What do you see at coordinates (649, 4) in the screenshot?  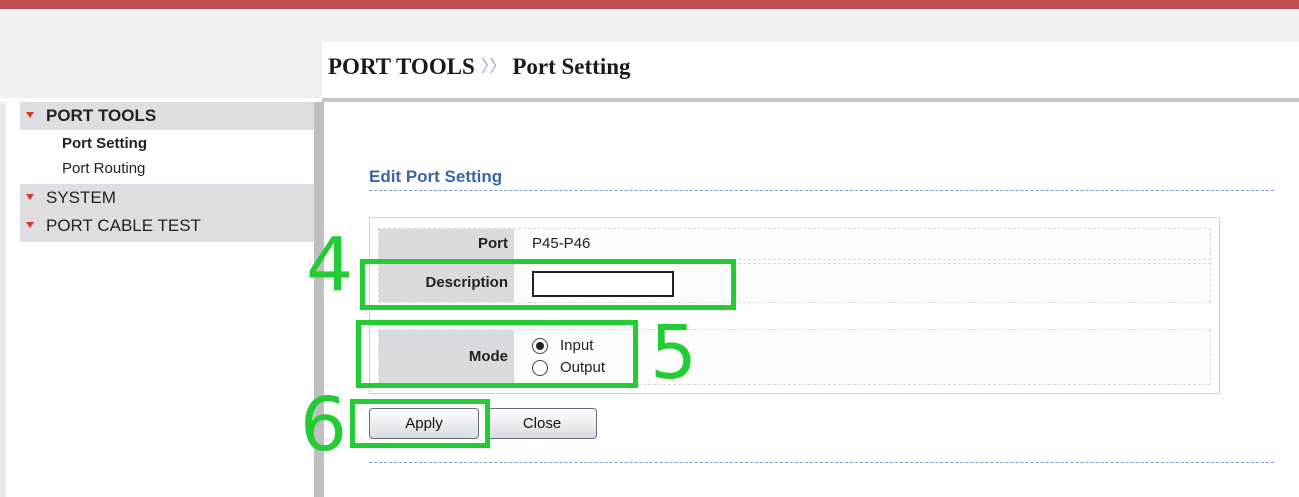 I see `top-accent-line` at bounding box center [649, 4].